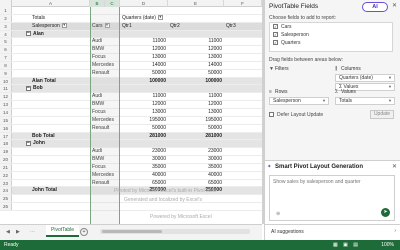 The image size is (400, 250). I want to click on sheet-tab-pivottable: PivotTable, so click(63, 231).